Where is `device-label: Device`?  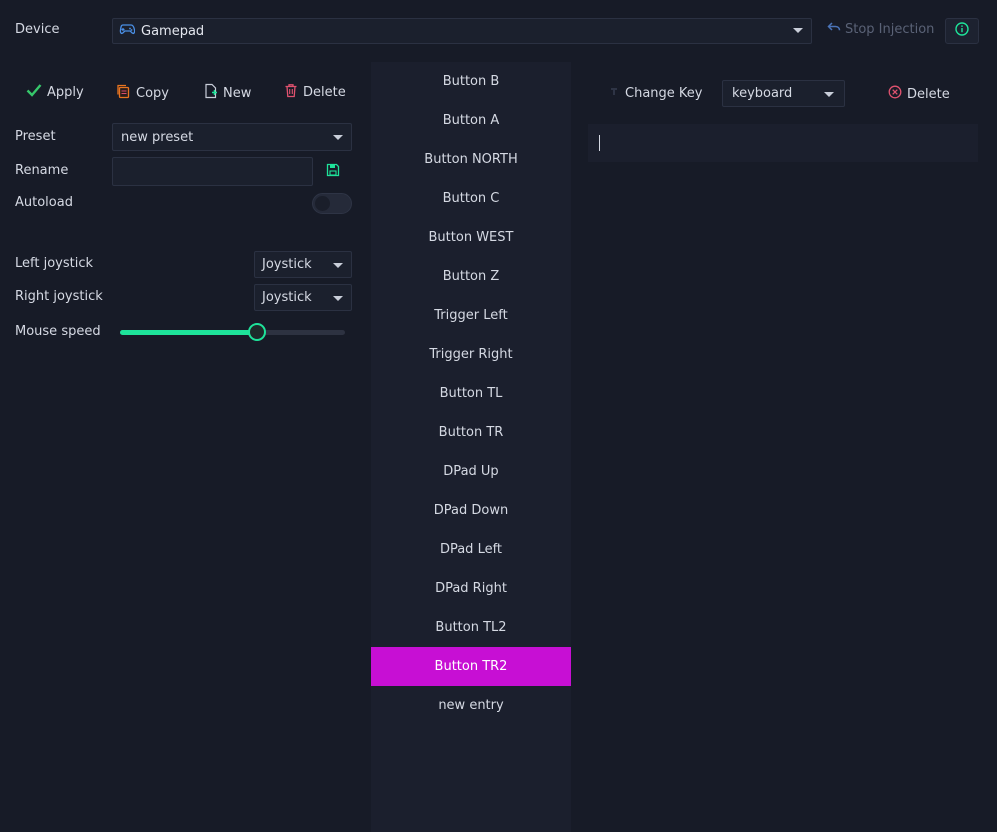
device-label: Device is located at coordinates (37, 29).